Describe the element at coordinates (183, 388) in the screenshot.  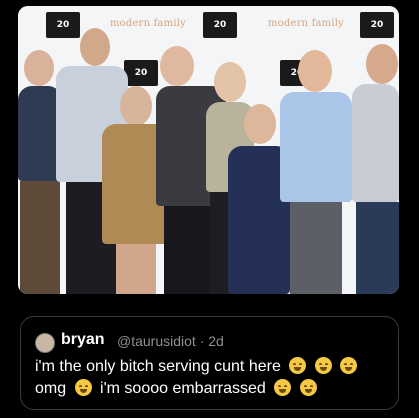
I see `post-text-b: i'm soooo embarrassed` at that location.